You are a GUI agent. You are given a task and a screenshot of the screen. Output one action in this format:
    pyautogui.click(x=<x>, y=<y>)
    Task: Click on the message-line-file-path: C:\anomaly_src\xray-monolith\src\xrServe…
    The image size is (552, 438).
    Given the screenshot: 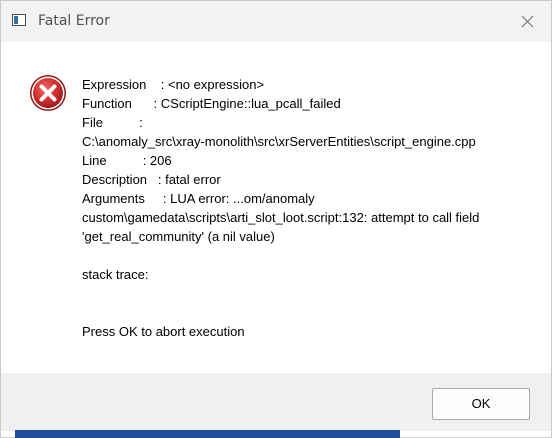 What is the action you would take?
    pyautogui.click(x=279, y=141)
    